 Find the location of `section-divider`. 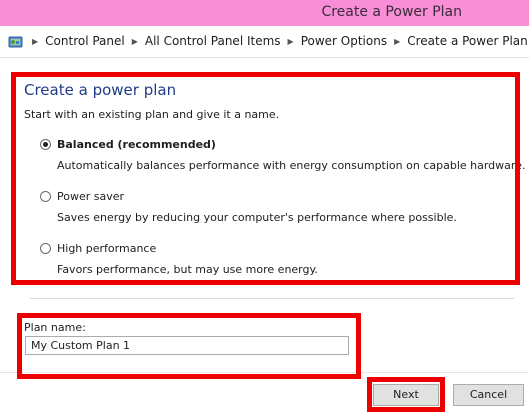

section-divider is located at coordinates (272, 298).